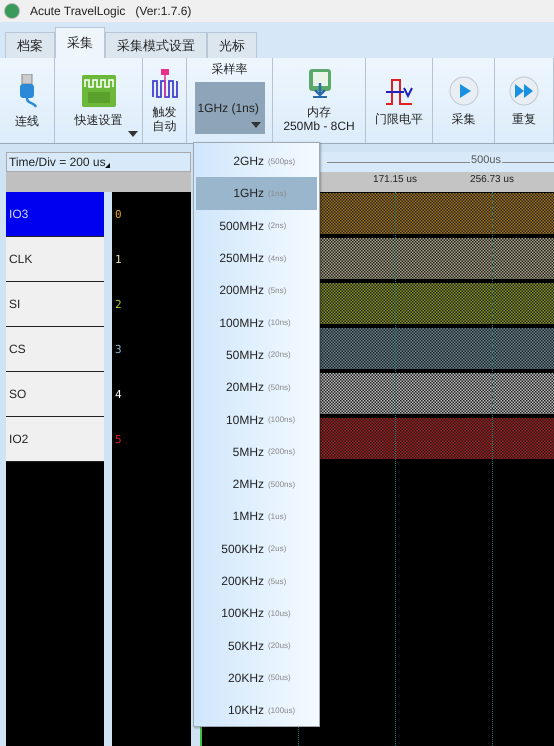  What do you see at coordinates (80, 42) in the screenshot?
I see `tab: 采集` at bounding box center [80, 42].